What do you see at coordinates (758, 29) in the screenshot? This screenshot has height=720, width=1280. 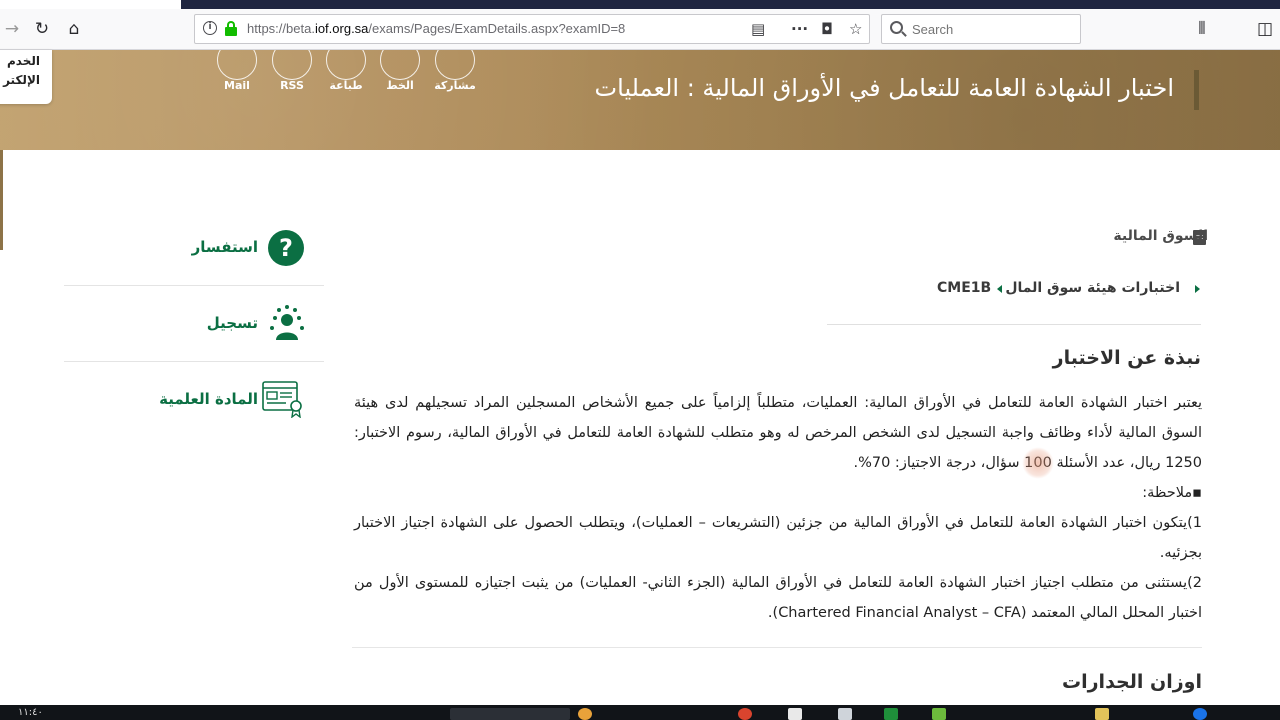 I see `reader-view-icon: ▤` at bounding box center [758, 29].